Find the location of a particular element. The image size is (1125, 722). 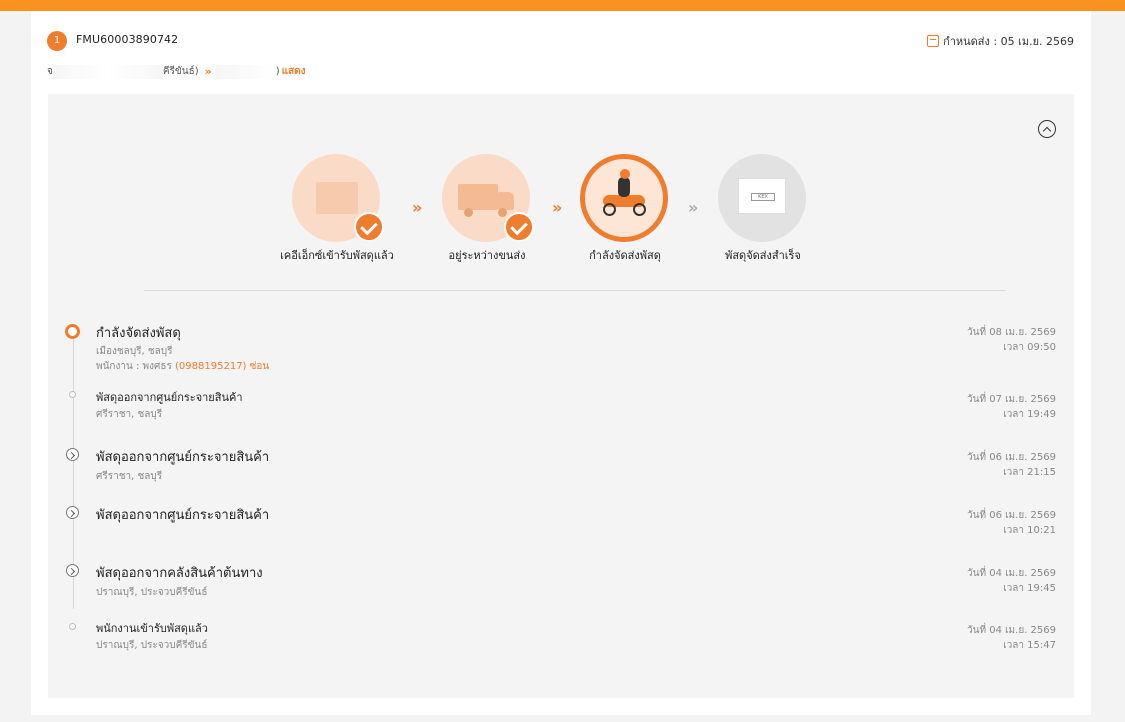

staff-name: พนักงาน : พงศธร is located at coordinates (134, 366).